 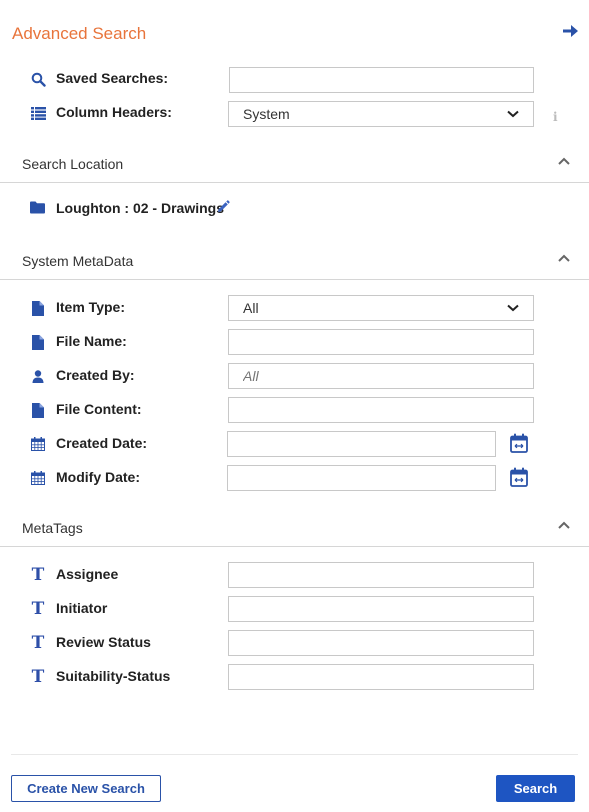 I want to click on assignee-input, so click(x=381, y=575).